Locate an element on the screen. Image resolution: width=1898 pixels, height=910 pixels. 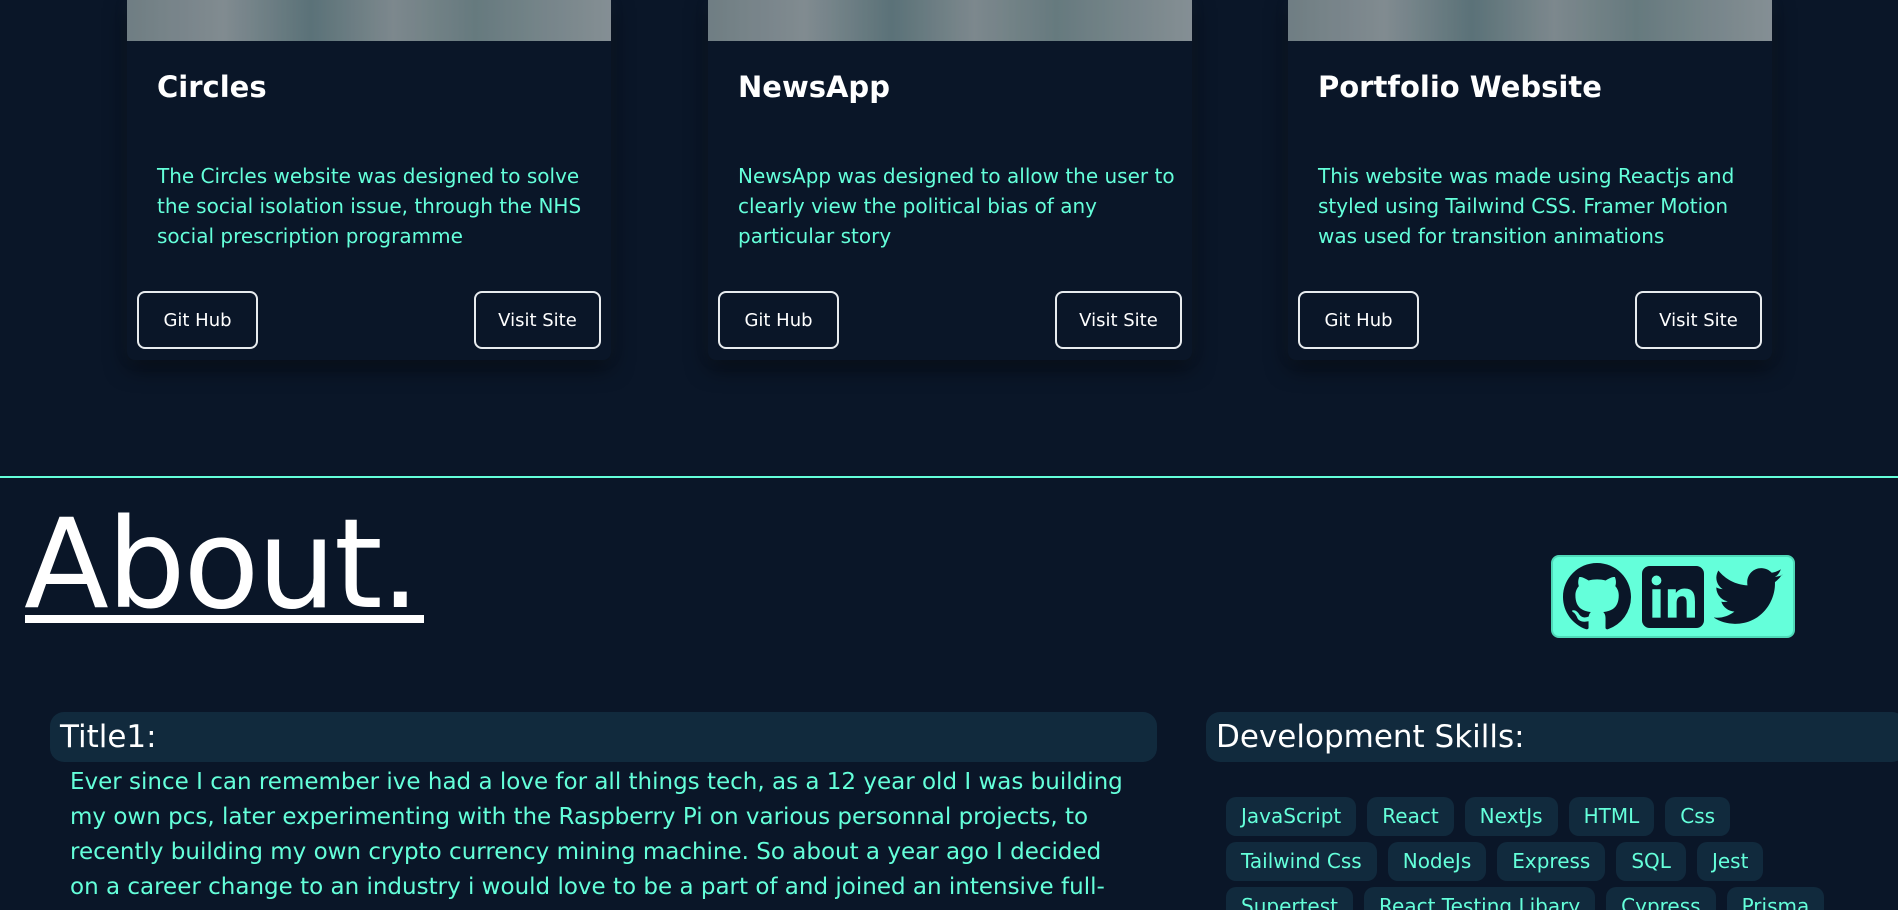
skill-badge: Cypress is located at coordinates (1661, 898).